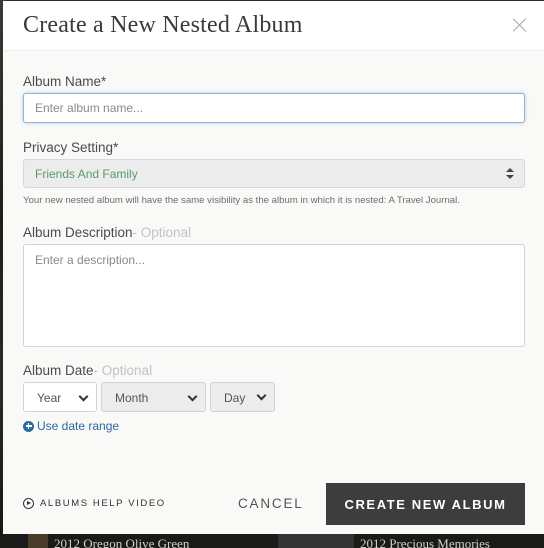  Describe the element at coordinates (103, 503) in the screenshot. I see `albums-help-video-text: ALBUMS HELP VIDEO` at that location.